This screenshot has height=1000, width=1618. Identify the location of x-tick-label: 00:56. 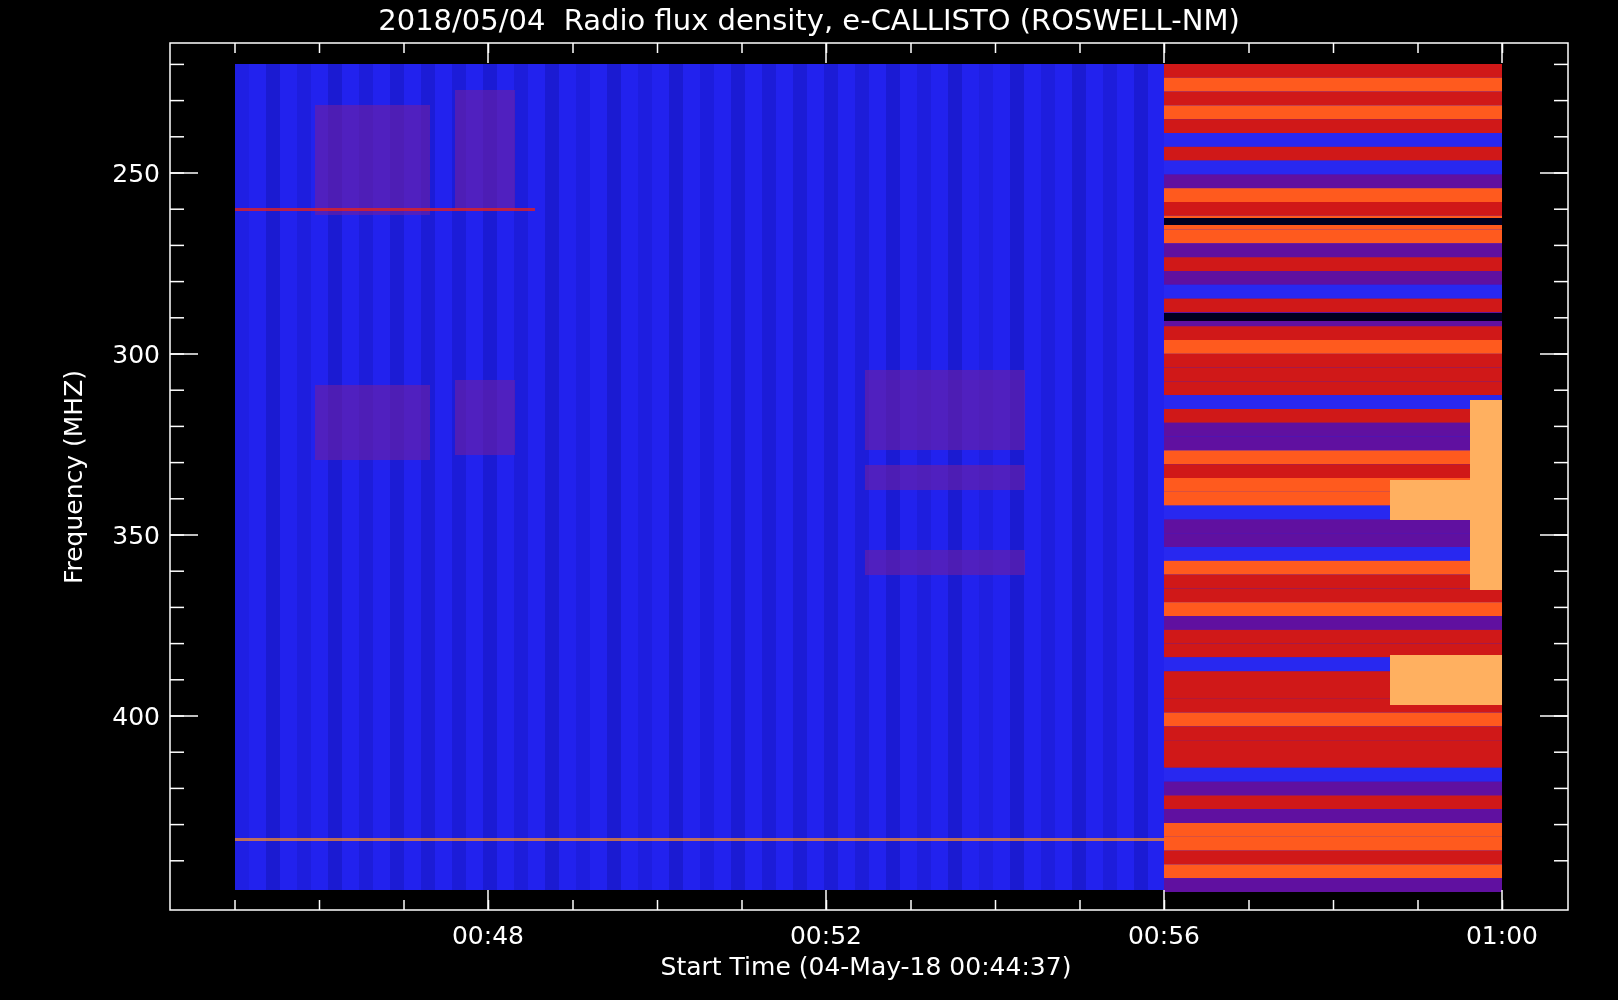
(1164, 935).